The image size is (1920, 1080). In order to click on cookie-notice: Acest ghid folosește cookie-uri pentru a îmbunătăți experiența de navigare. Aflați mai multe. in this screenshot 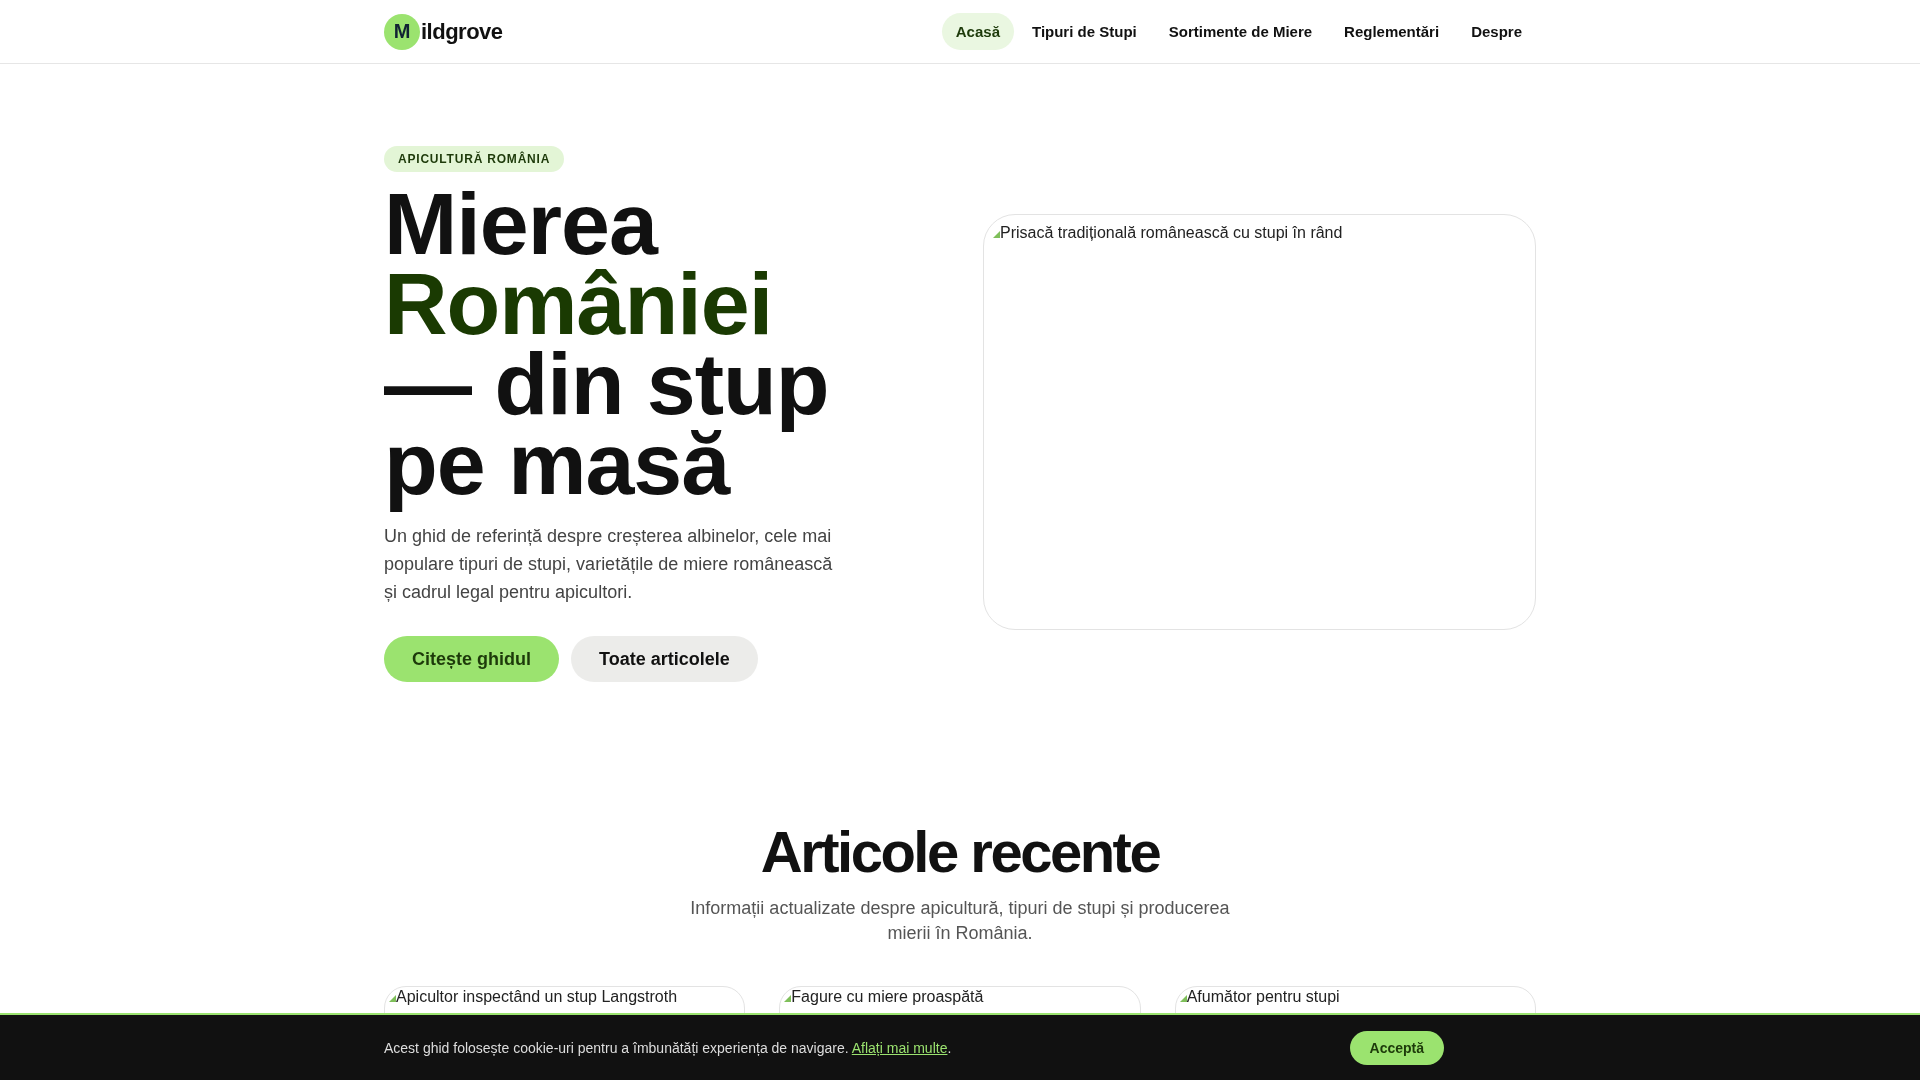, I will do `click(668, 1047)`.